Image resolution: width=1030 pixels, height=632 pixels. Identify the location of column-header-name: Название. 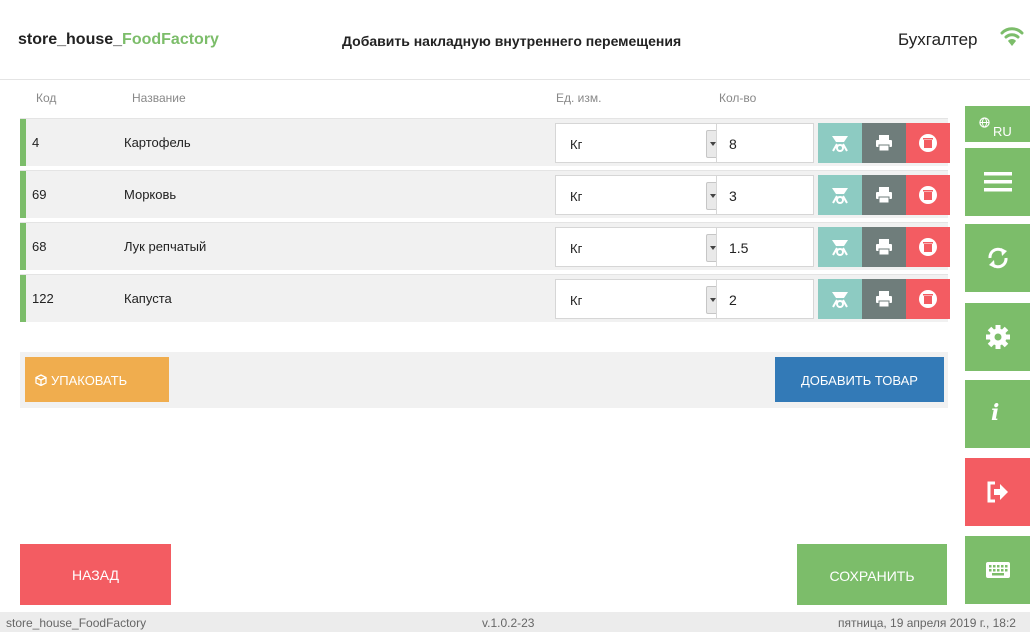
(159, 98).